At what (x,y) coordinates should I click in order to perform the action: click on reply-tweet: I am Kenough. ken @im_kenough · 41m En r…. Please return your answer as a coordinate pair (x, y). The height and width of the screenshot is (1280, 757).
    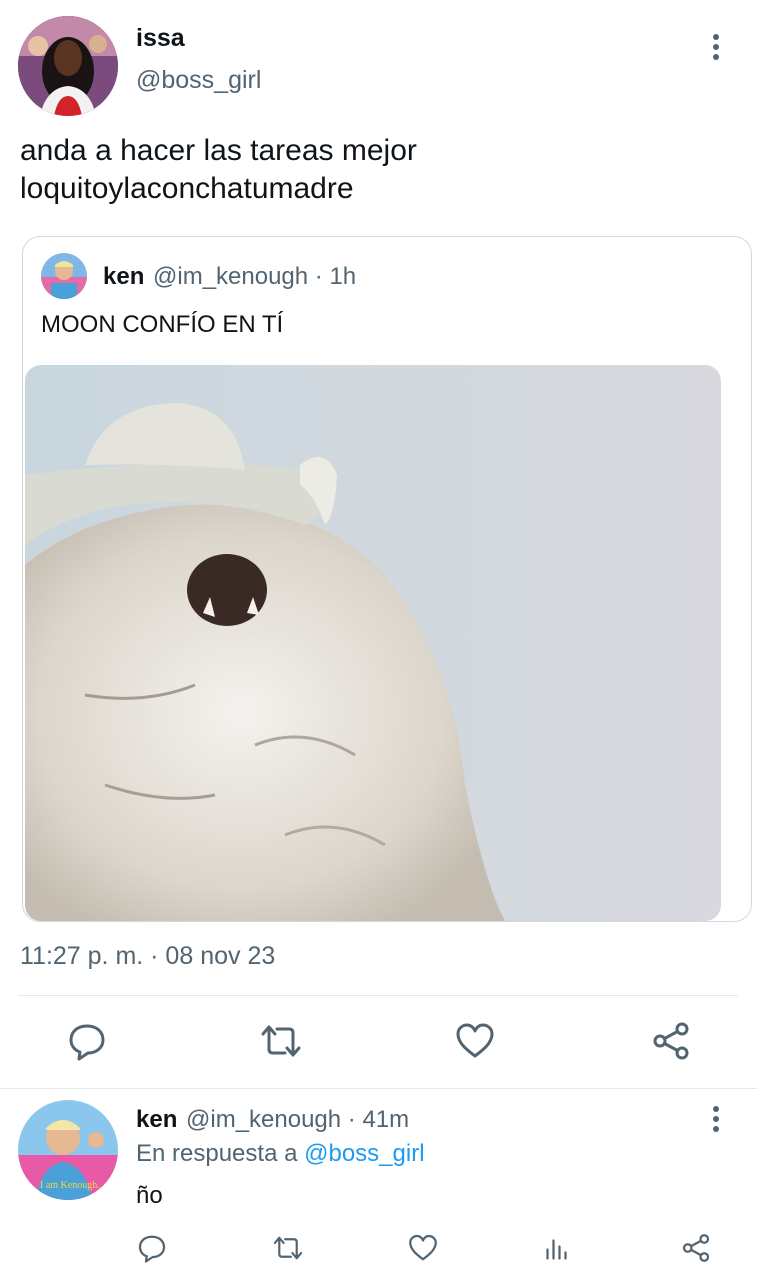
    Looking at the image, I should click on (378, 1185).